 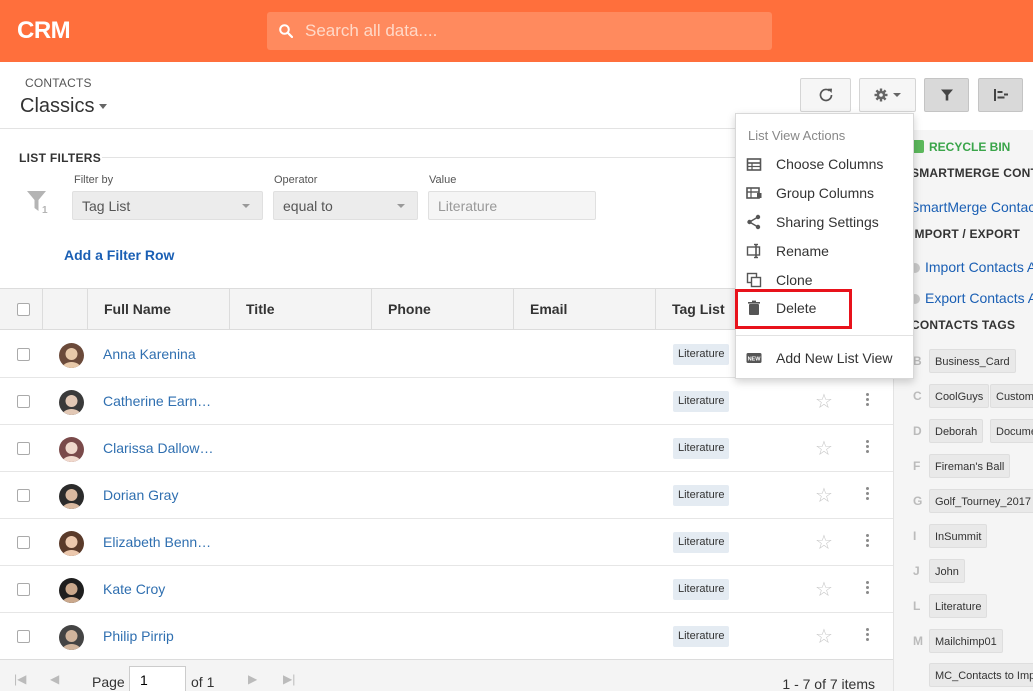 I want to click on global-search, so click(x=519, y=31).